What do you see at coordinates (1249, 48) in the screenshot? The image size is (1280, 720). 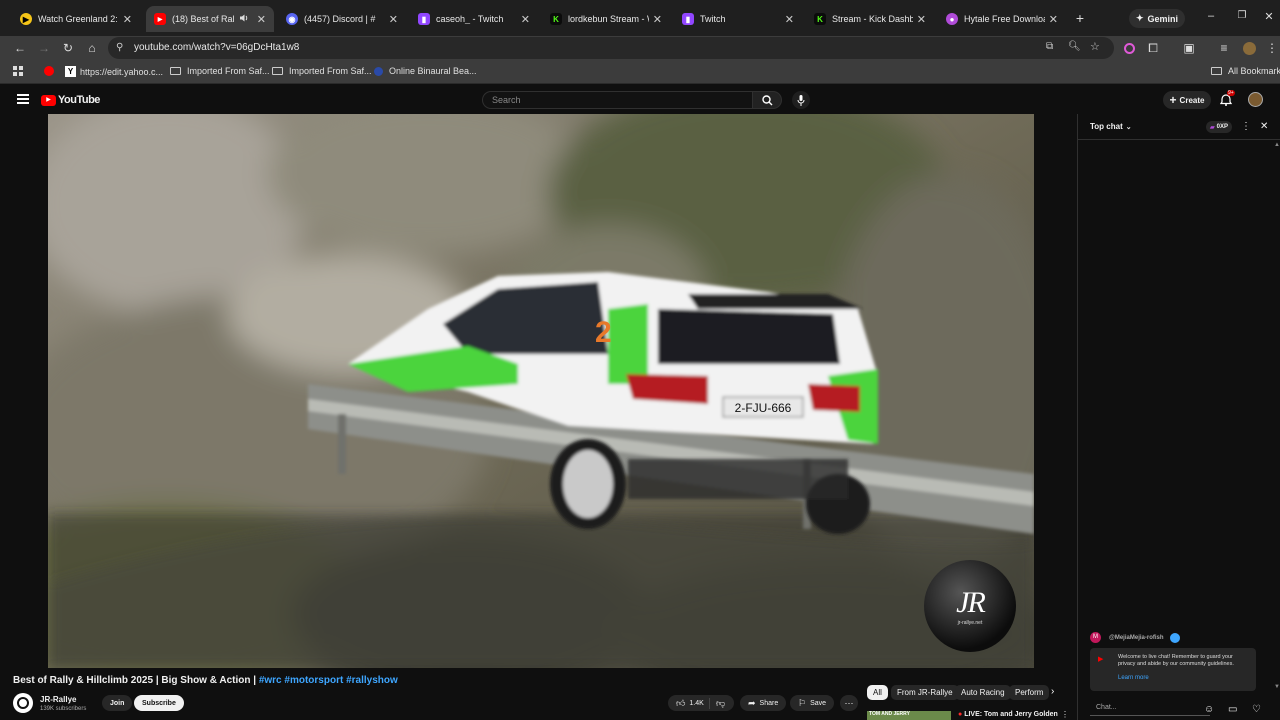 I see `profile-avatar` at bounding box center [1249, 48].